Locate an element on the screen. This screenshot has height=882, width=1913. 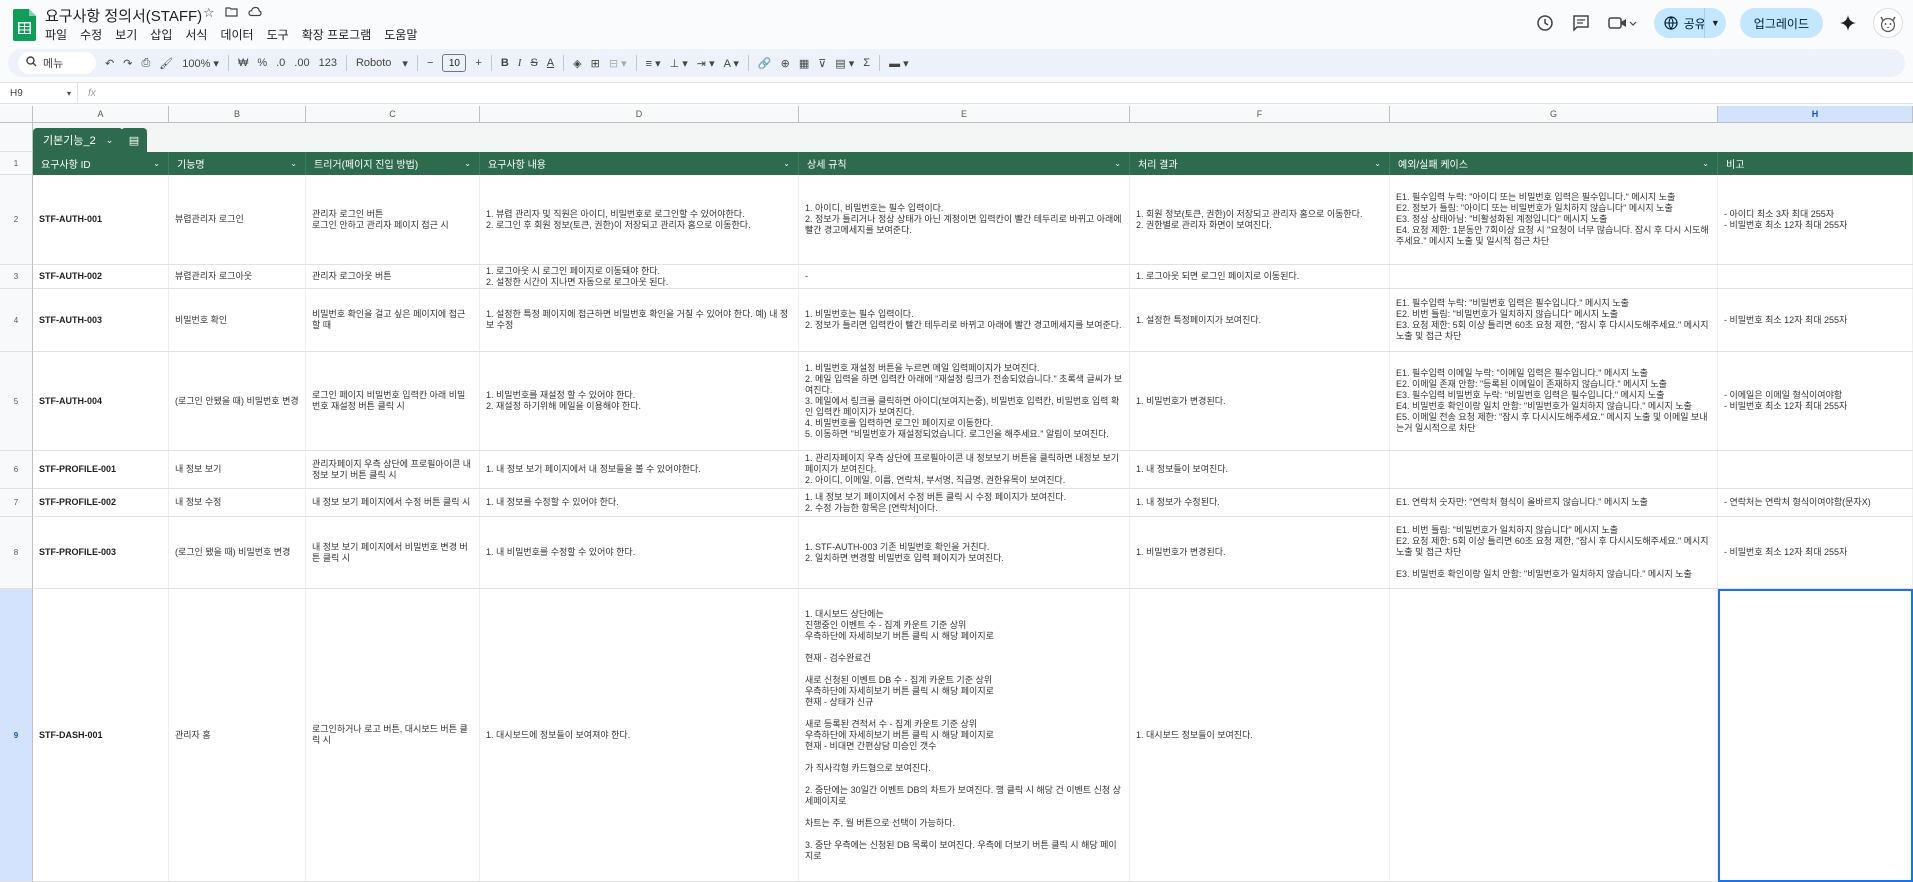
bold-icon: B is located at coordinates (505, 63).